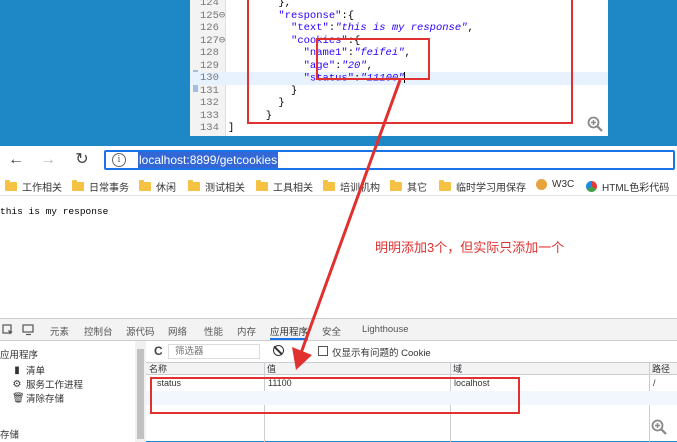  Describe the element at coordinates (17, 384) in the screenshot. I see `gear-icon: ⚙` at that location.